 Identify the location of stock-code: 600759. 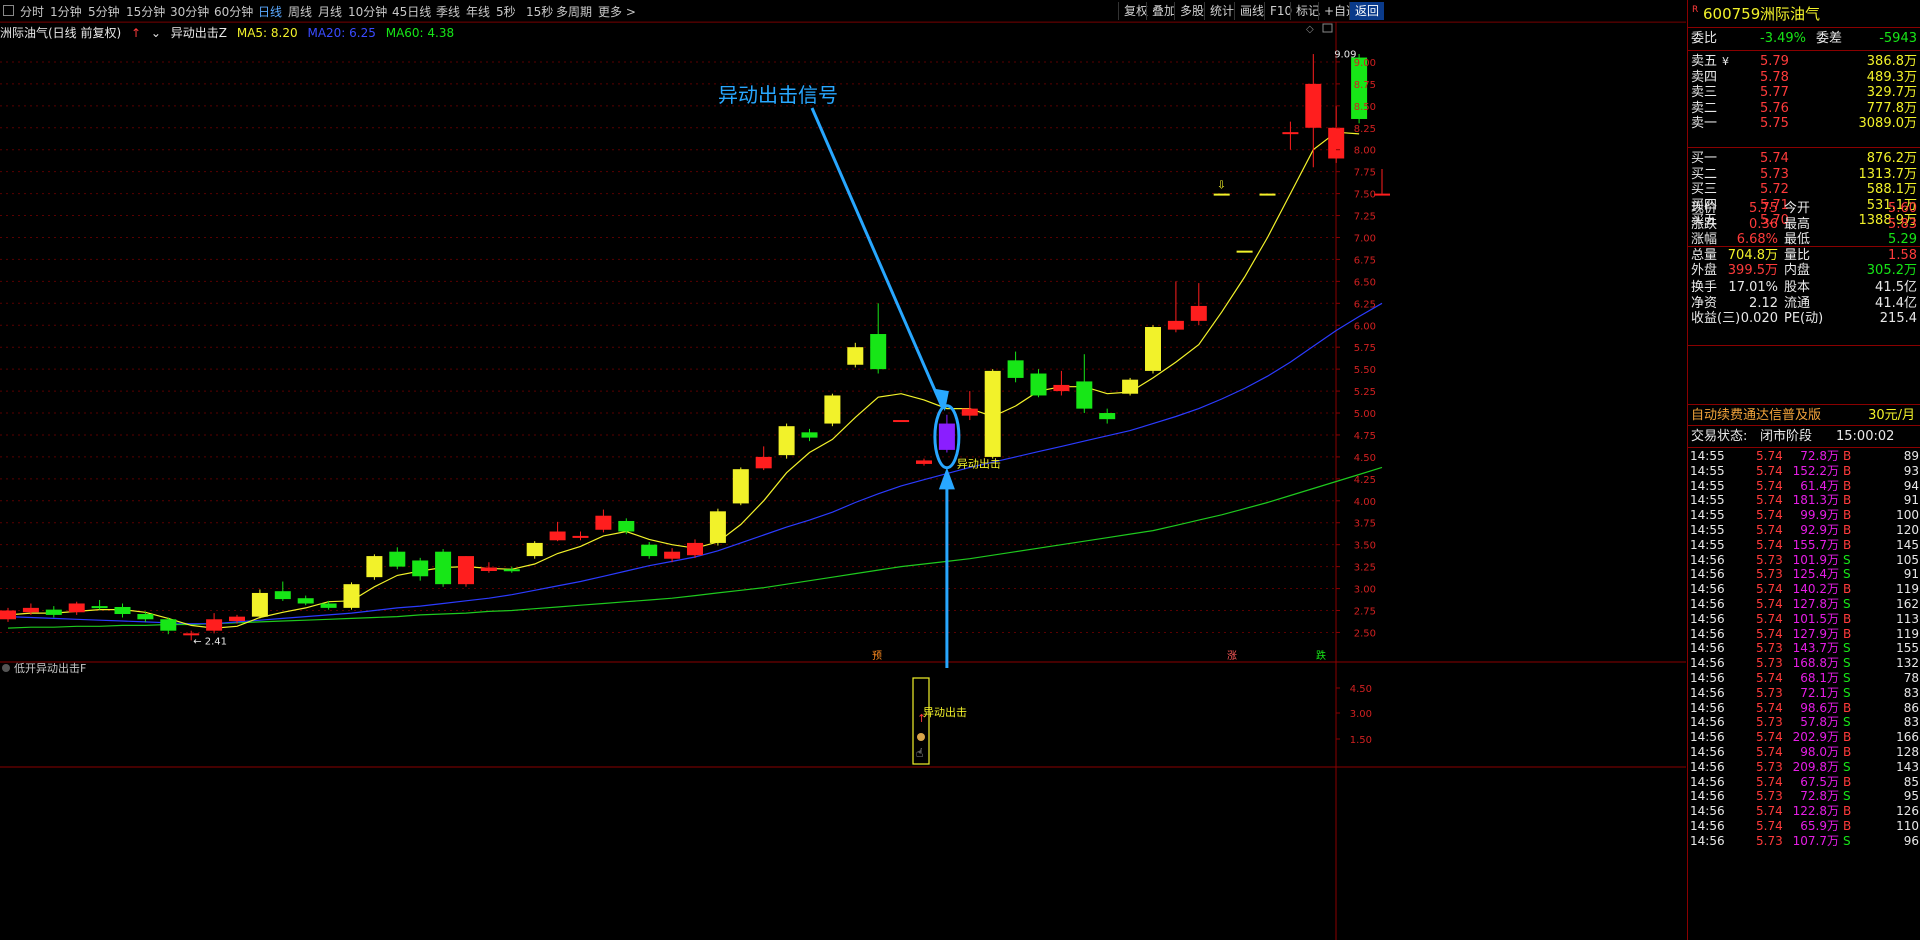
(1732, 14).